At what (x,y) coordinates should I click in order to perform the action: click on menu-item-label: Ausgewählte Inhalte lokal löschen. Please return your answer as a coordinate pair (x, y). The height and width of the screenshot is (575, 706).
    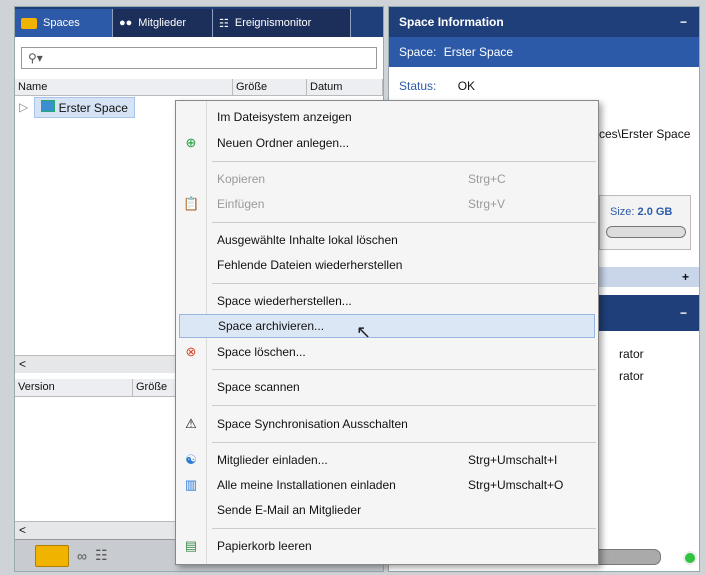
    Looking at the image, I should click on (307, 240).